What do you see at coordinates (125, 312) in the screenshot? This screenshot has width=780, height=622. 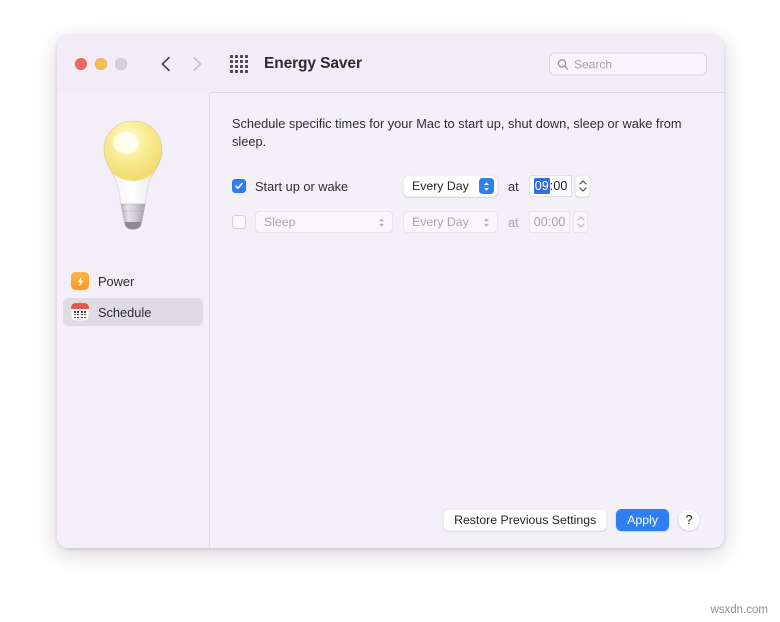 I see `sidebar-item-label: Schedule` at bounding box center [125, 312].